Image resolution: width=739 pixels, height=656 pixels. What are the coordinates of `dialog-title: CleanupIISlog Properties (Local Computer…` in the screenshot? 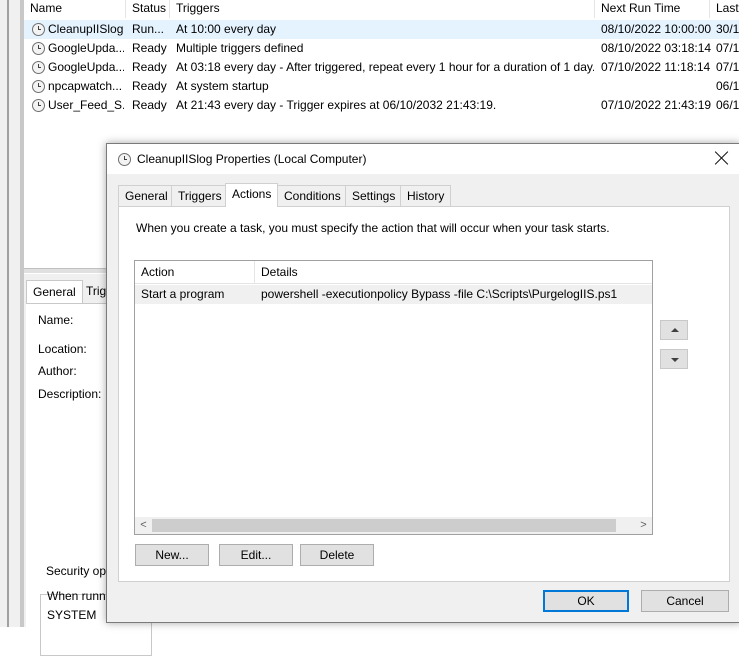 It's located at (252, 159).